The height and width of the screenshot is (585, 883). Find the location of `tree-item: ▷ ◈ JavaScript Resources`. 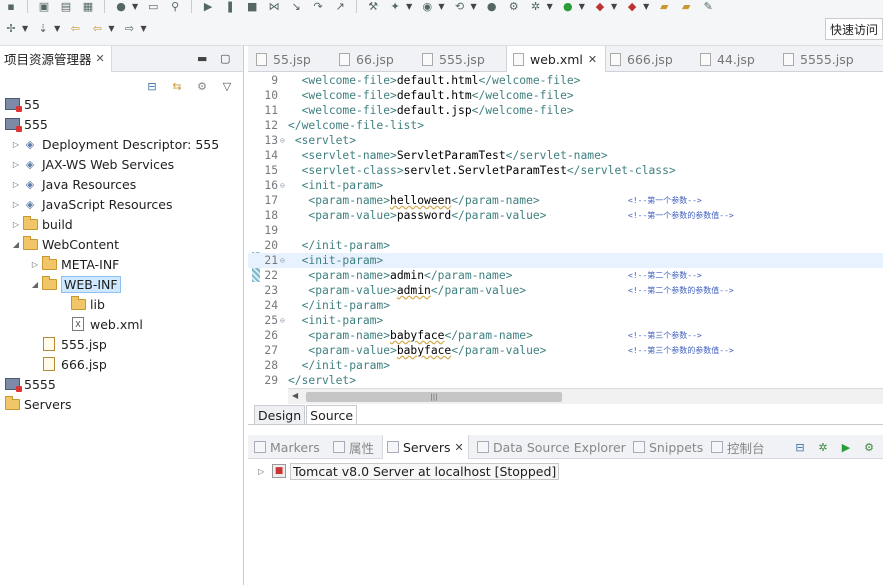

tree-item: ▷ ◈ JavaScript Resources is located at coordinates (91, 204).